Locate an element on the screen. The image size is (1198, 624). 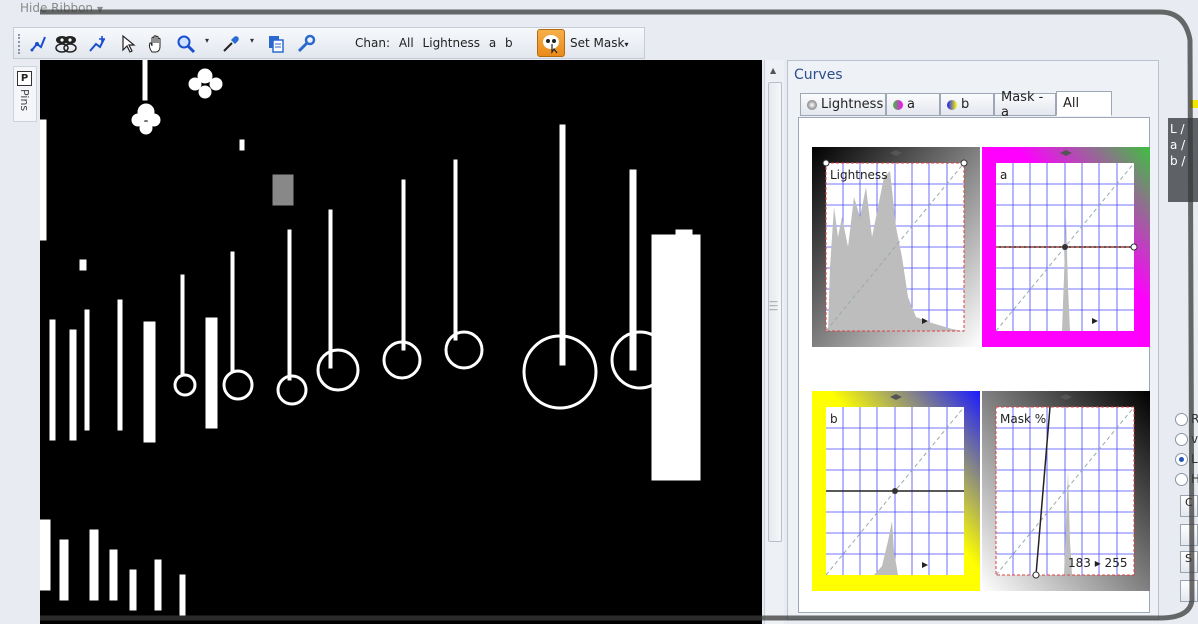
pins-label: Pins is located at coordinates (24, 100).